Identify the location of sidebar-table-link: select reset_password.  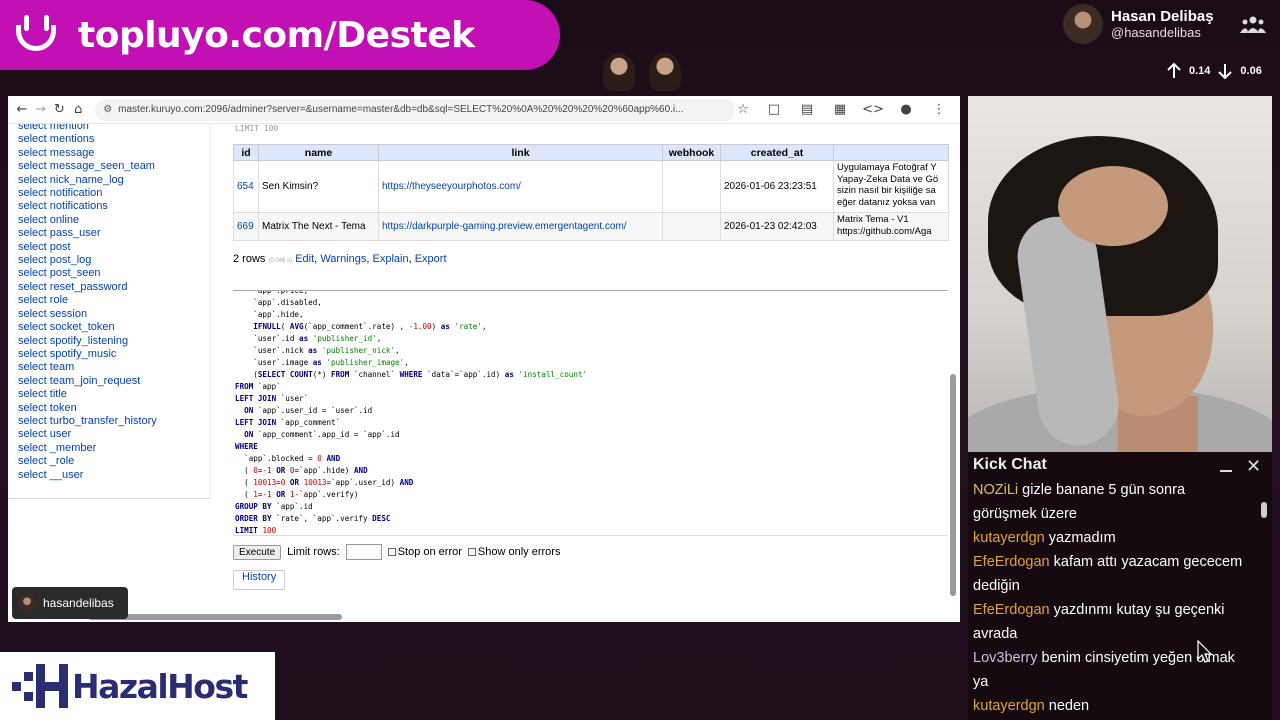
(114, 287).